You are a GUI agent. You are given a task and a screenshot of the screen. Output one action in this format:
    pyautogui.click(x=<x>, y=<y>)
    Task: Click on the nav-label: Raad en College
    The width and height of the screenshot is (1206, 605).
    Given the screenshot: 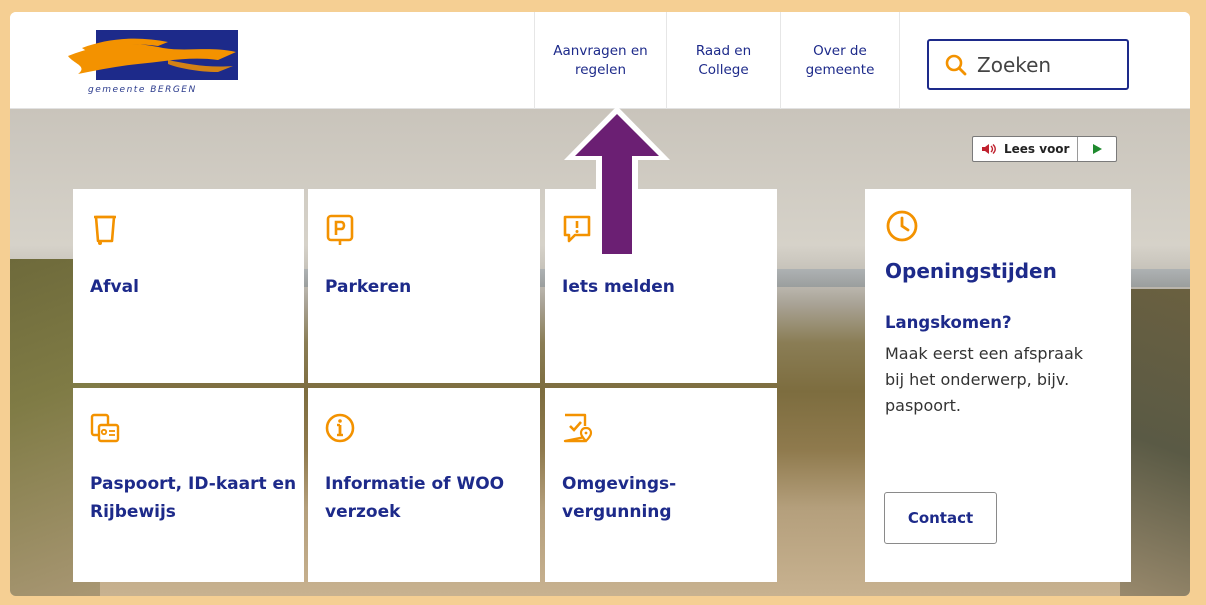 What is the action you would take?
    pyautogui.click(x=723, y=60)
    